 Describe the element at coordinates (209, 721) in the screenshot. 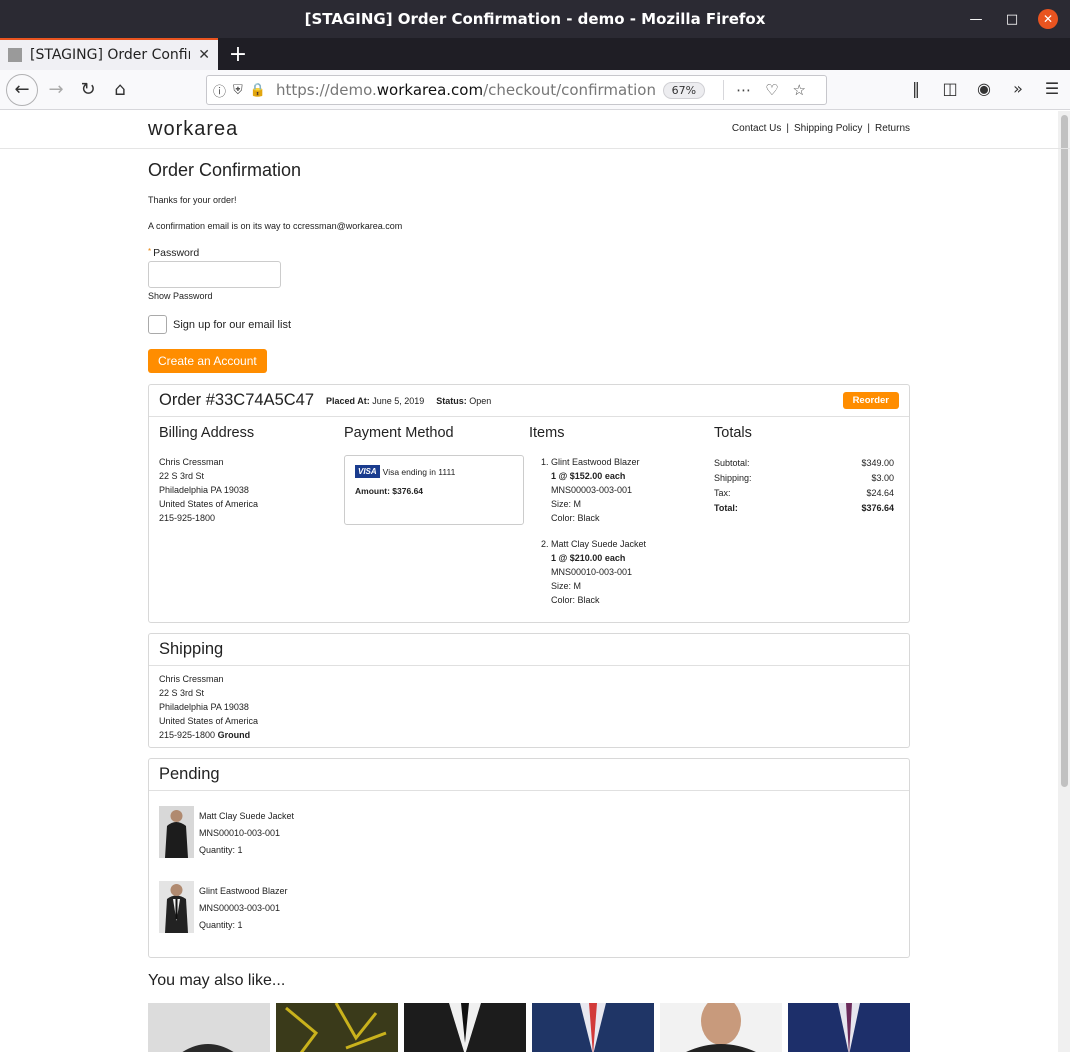

I see `shipping-line: United States of America` at that location.